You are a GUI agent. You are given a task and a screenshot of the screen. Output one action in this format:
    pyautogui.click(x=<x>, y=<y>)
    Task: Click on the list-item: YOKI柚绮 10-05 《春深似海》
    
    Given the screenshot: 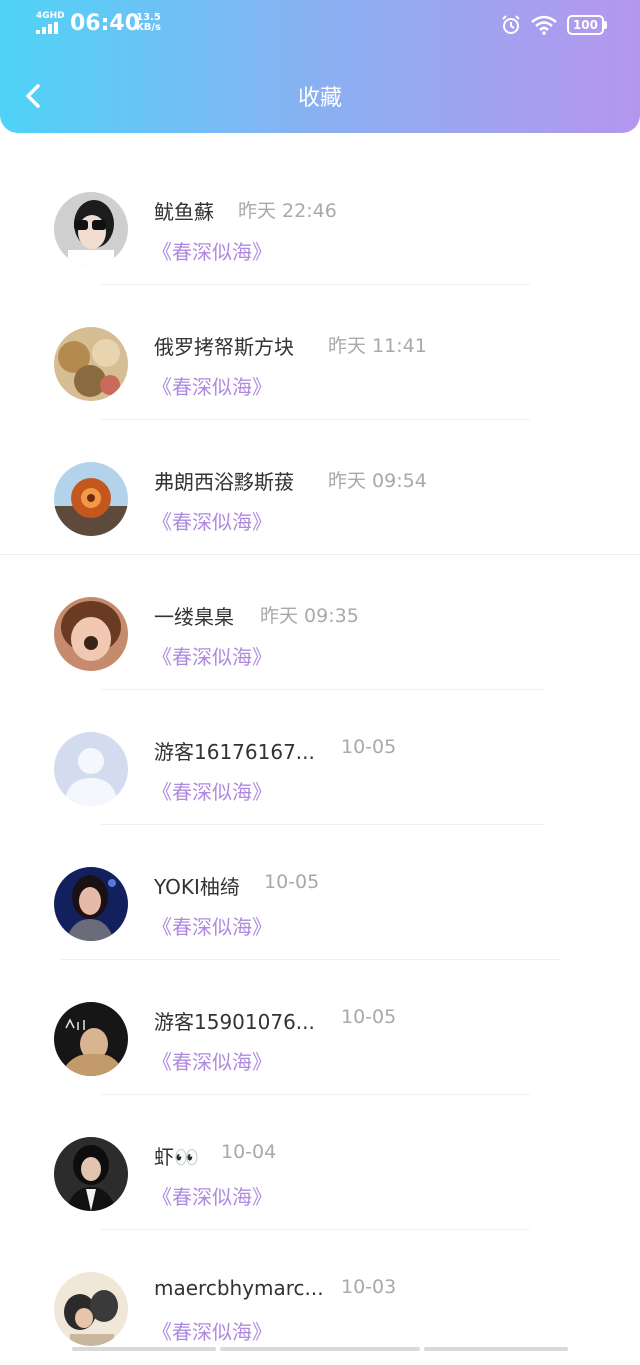 What is the action you would take?
    pyautogui.click(x=320, y=892)
    